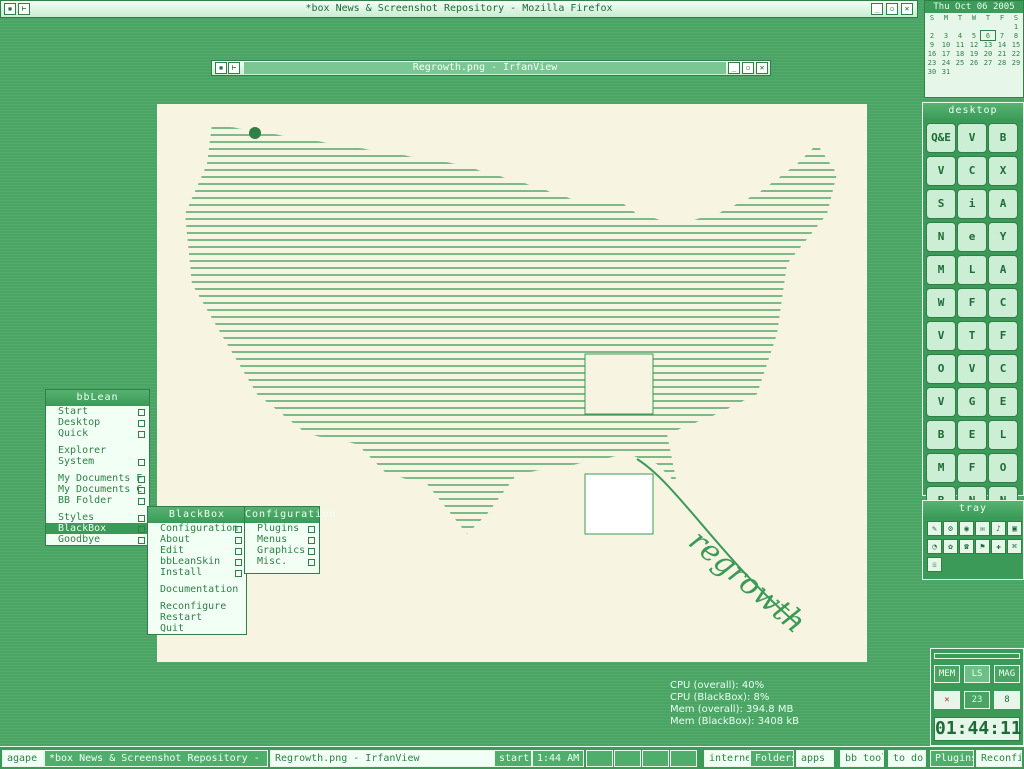 The width and height of the screenshot is (1024, 769). I want to click on day: 13, so click(988, 44).